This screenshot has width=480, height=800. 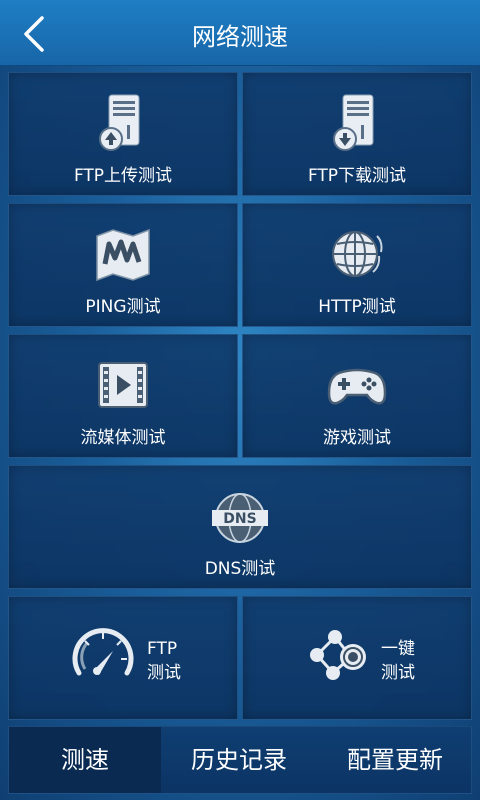 I want to click on tab-config-update: 配置更新, so click(x=395, y=760).